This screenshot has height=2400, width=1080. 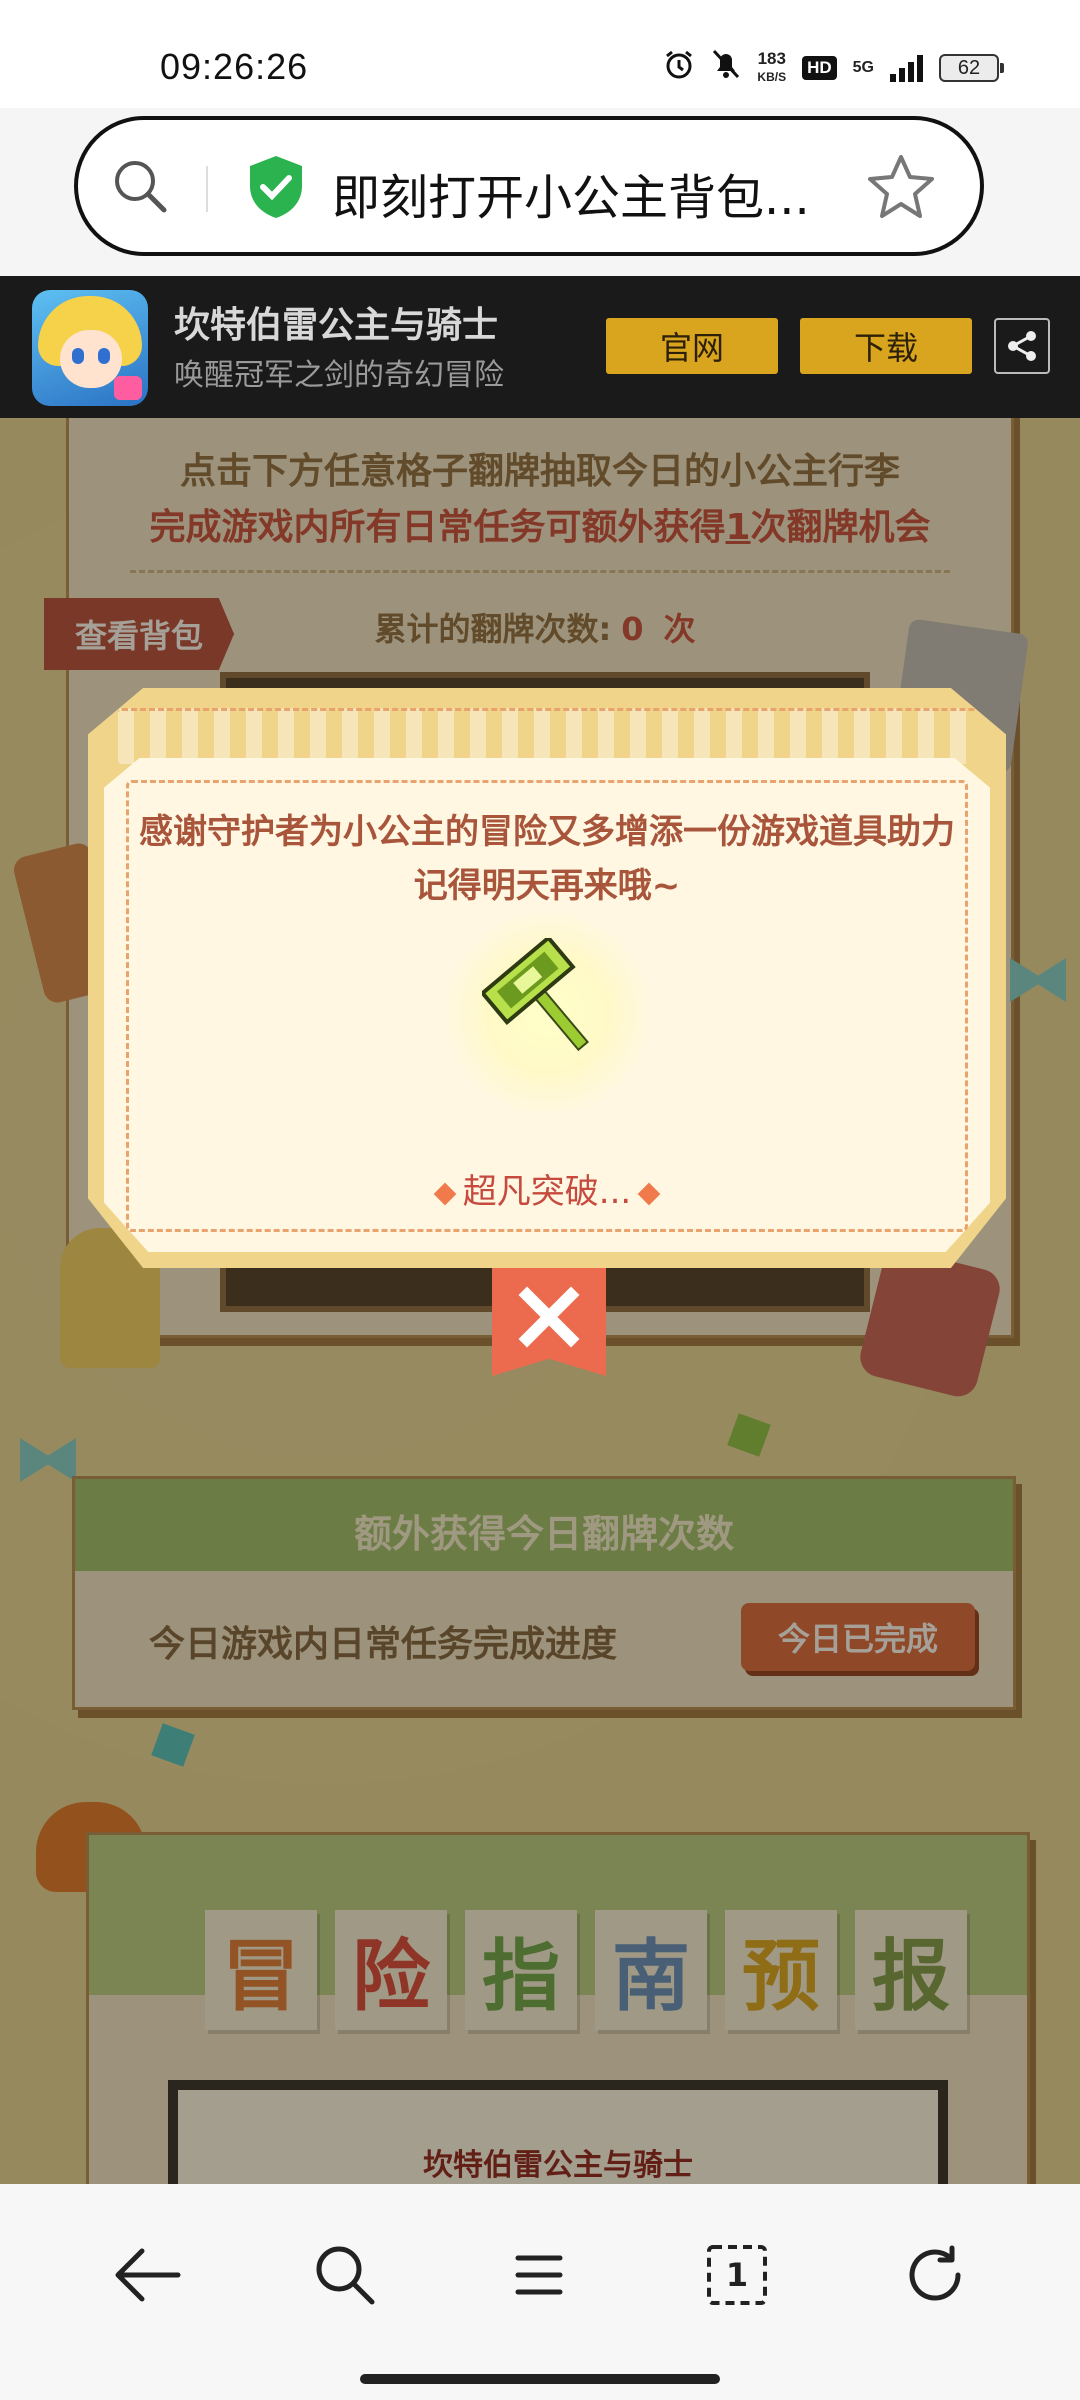 What do you see at coordinates (886, 346) in the screenshot?
I see `download-button: 下载` at bounding box center [886, 346].